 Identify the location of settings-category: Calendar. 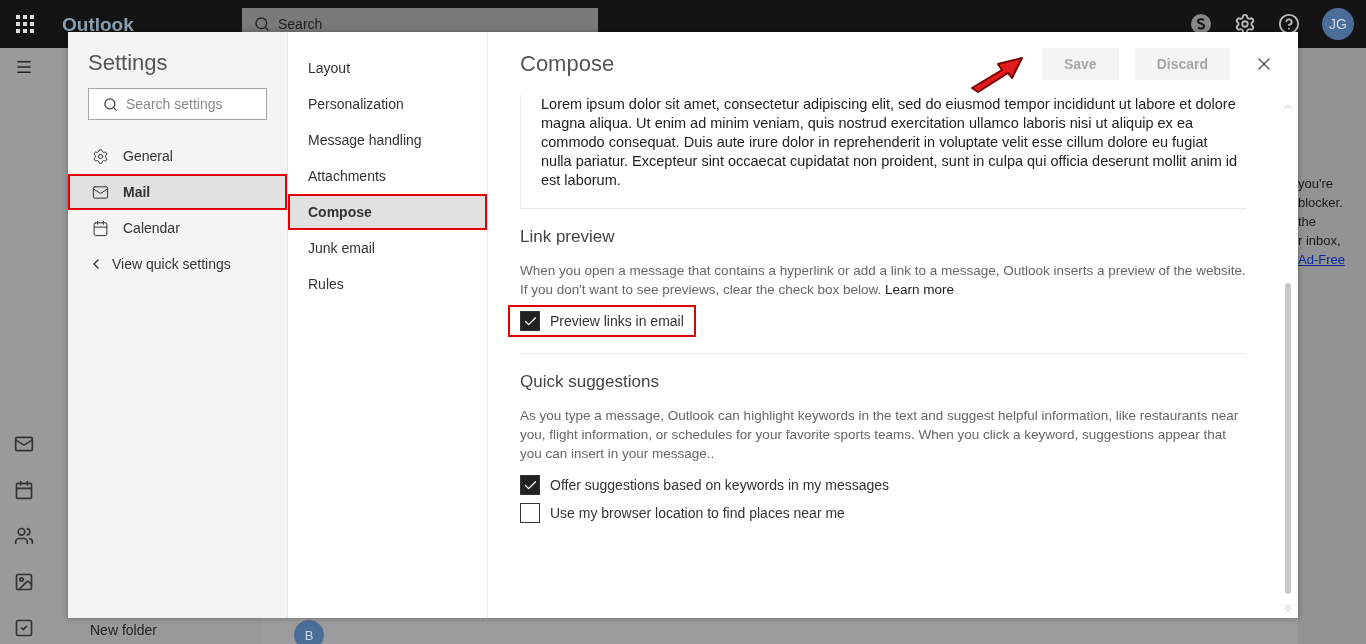
(177, 228).